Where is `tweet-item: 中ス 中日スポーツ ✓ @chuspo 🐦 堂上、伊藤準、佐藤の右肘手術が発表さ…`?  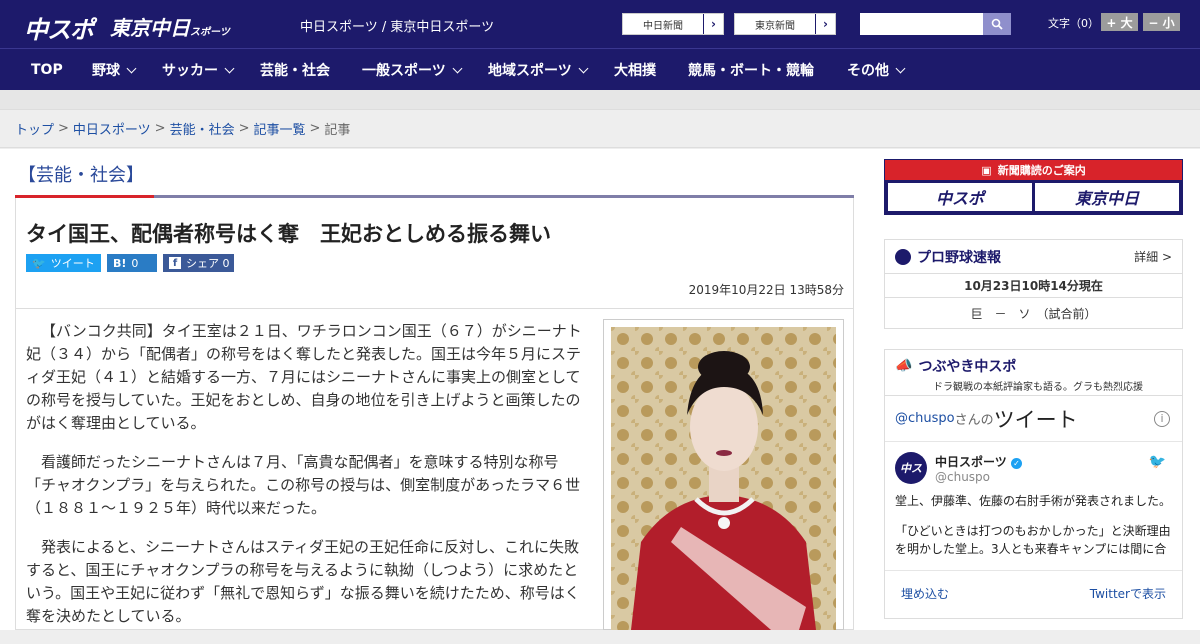
tweet-item: 中ス 中日スポーツ ✓ @chuspo 🐦 堂上、伊藤準、佐藤の右肘手術が発表さ… is located at coordinates (1033, 506).